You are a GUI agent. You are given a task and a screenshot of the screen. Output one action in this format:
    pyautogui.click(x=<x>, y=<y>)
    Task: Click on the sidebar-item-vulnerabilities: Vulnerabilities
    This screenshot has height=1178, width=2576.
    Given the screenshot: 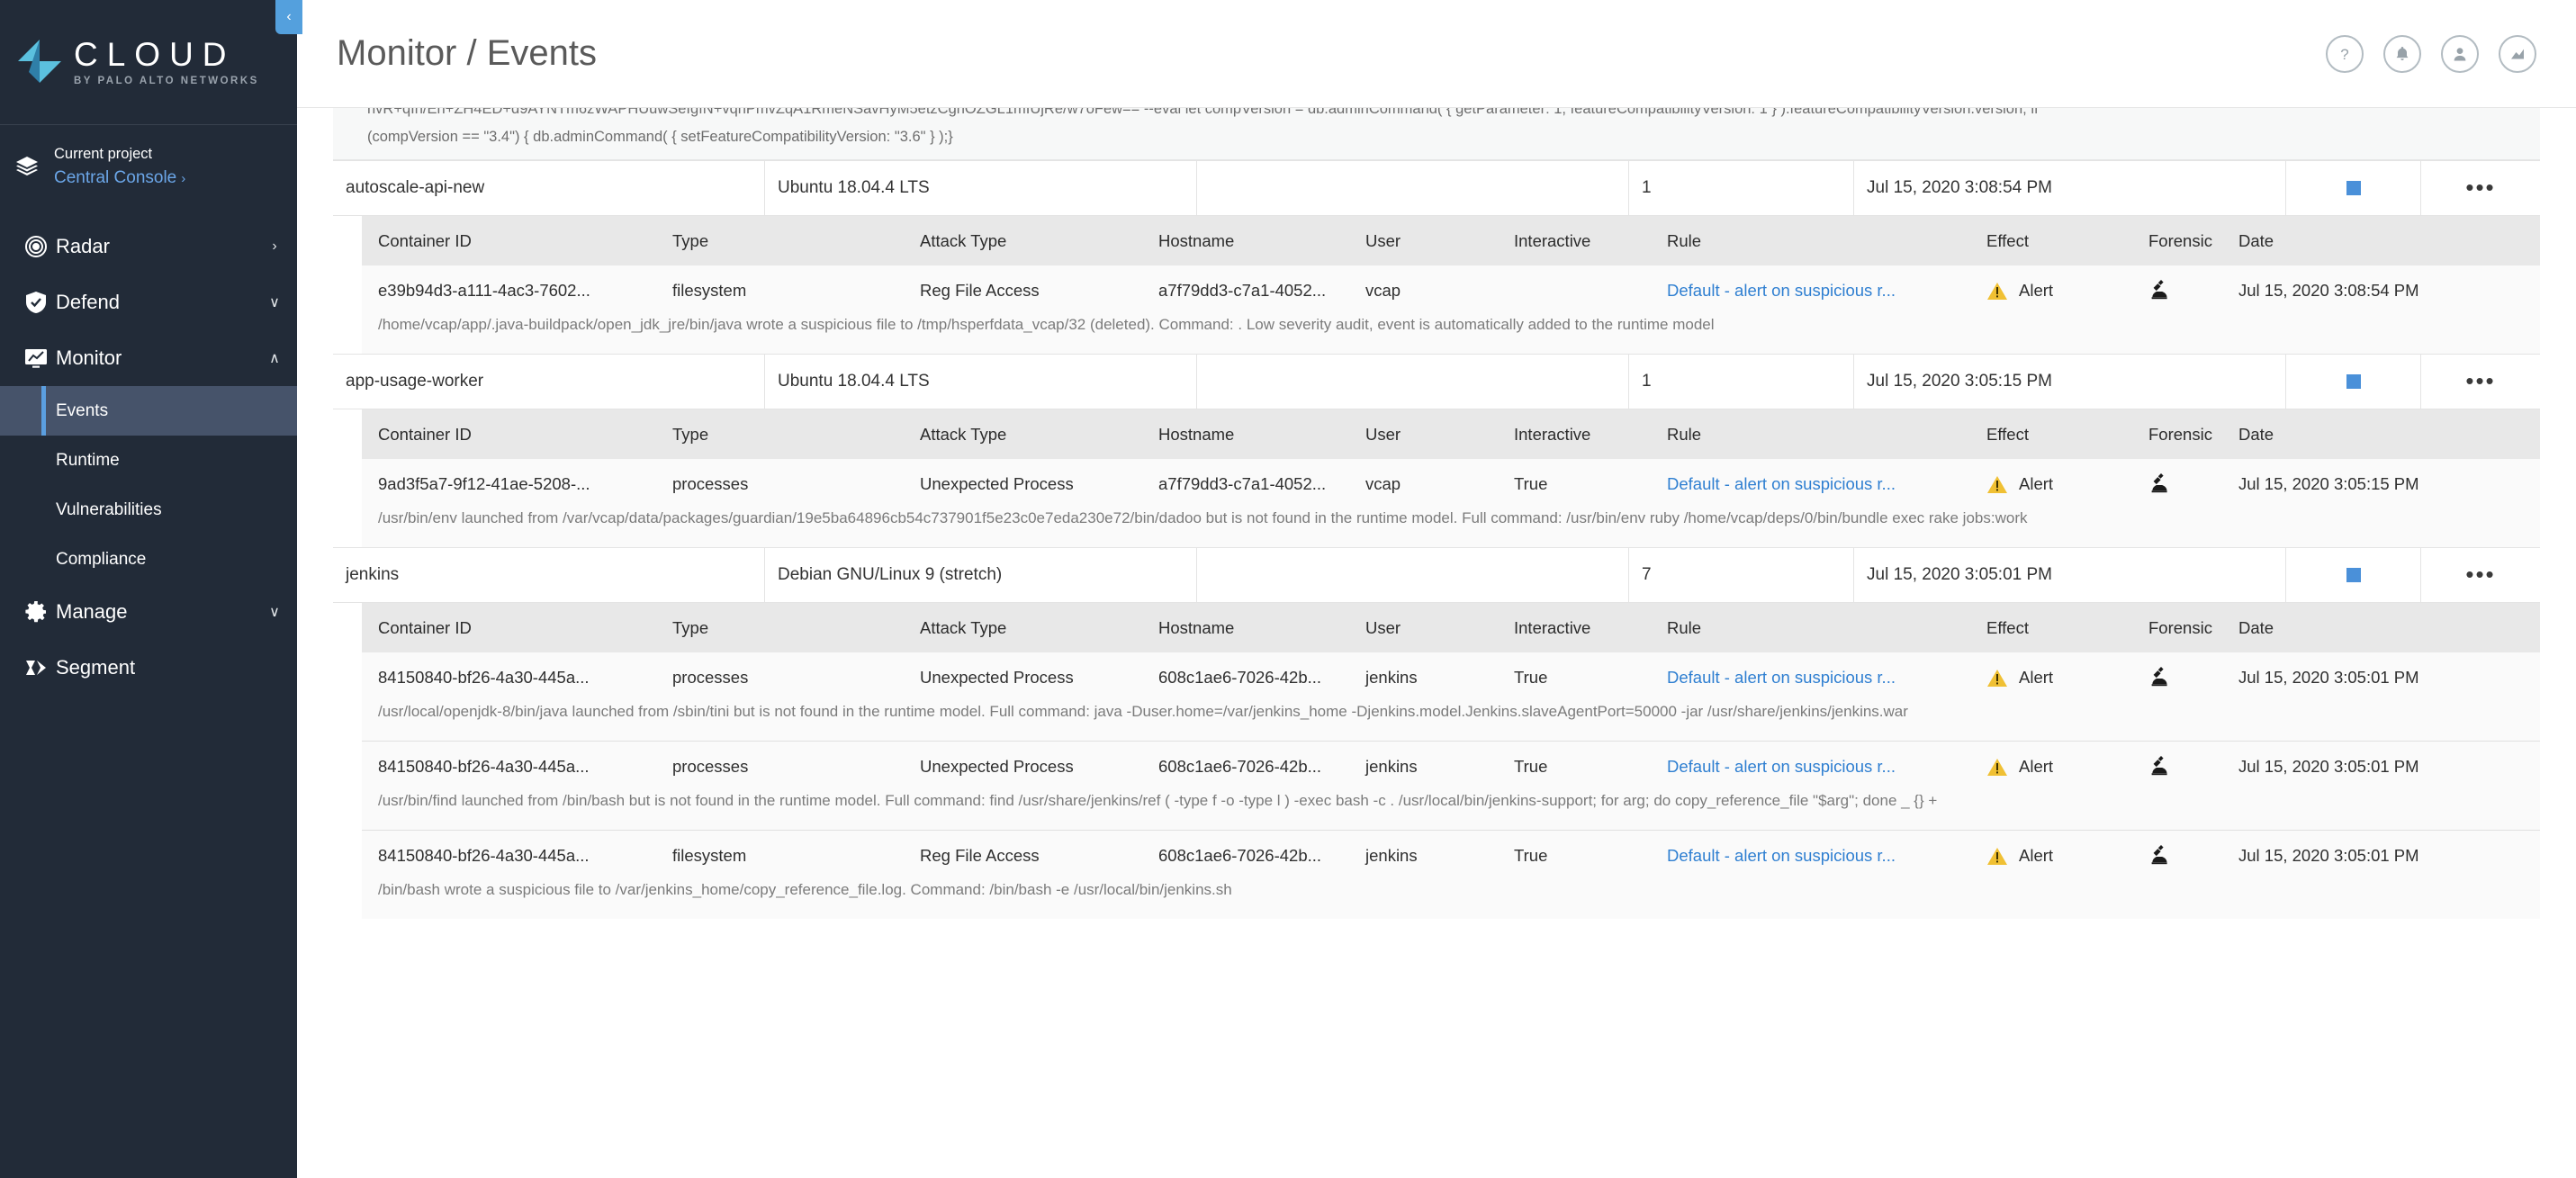 What is the action you would take?
    pyautogui.click(x=148, y=510)
    